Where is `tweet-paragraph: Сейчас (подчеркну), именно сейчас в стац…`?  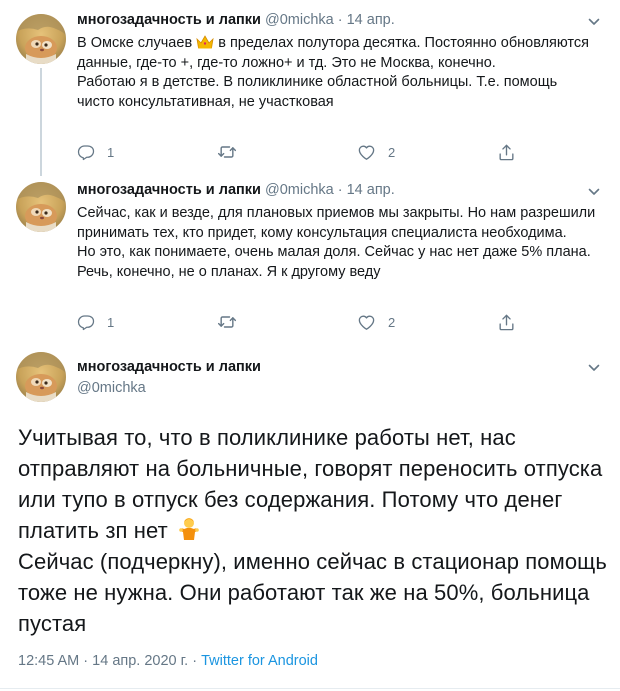 tweet-paragraph: Сейчас (подчеркну), именно сейчас в стац… is located at coordinates (312, 592).